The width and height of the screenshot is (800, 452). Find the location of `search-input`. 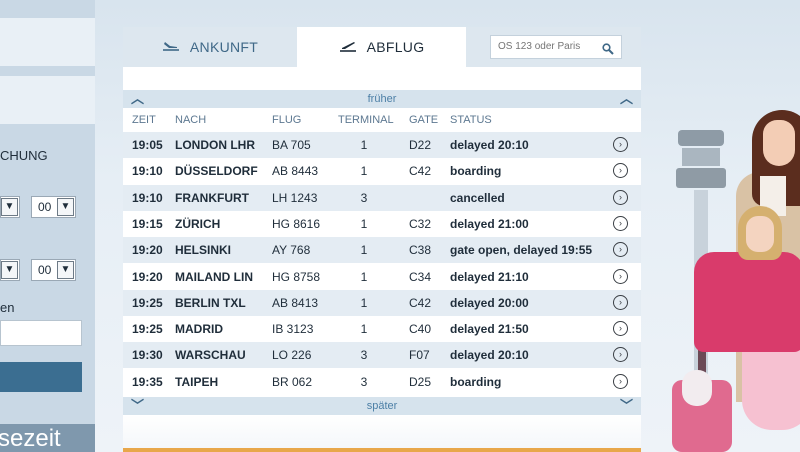

search-input is located at coordinates (548, 46).